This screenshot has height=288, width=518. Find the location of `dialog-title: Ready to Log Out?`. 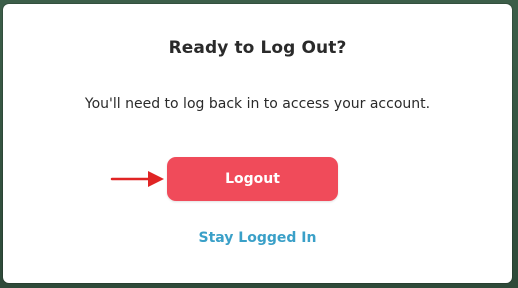

dialog-title: Ready to Log Out? is located at coordinates (257, 48).